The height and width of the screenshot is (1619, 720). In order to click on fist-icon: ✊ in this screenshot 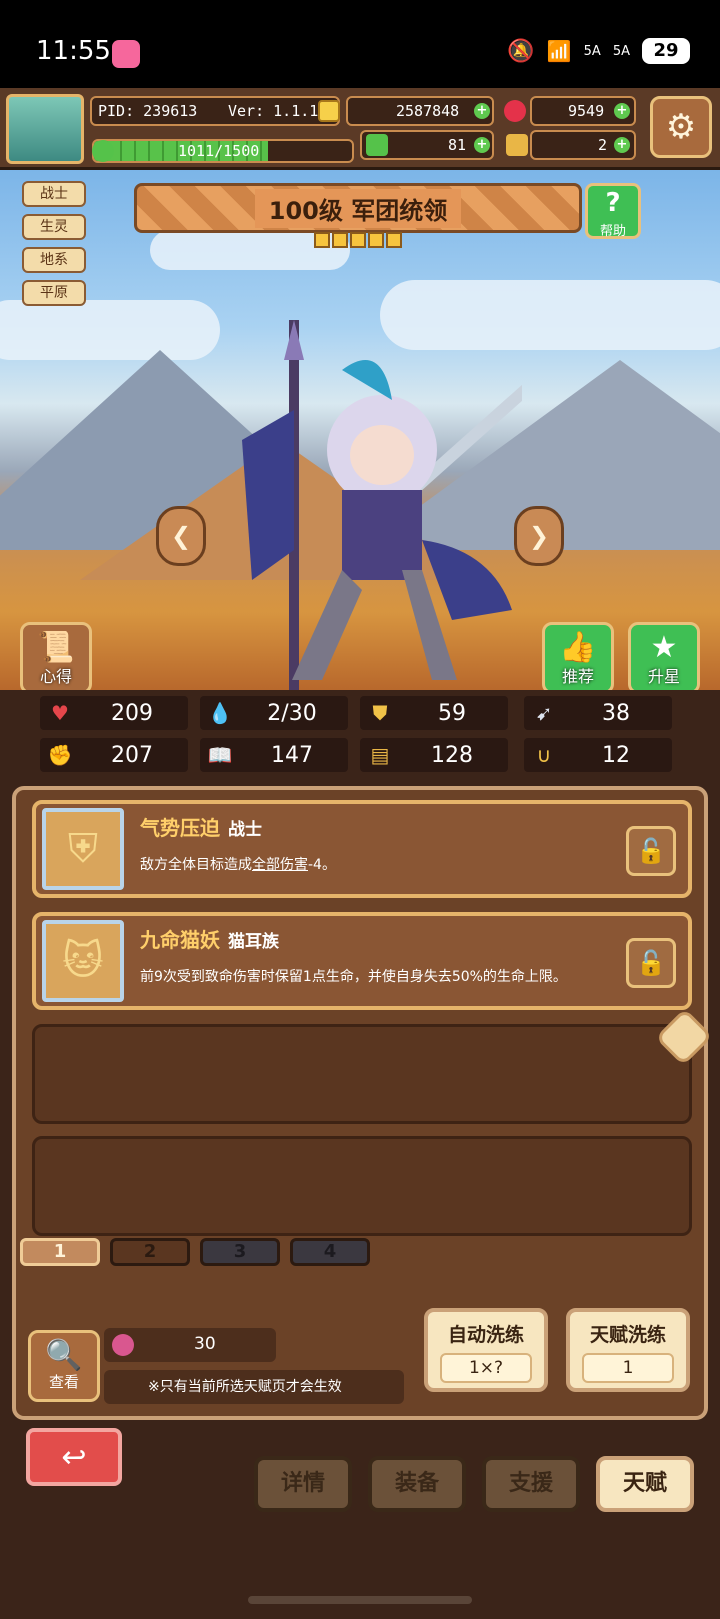, I will do `click(60, 755)`.